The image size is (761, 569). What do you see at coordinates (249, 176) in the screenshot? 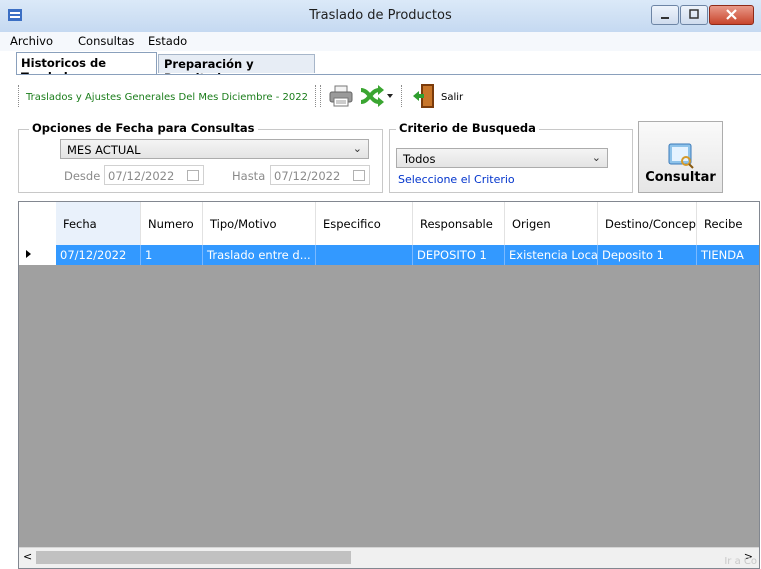
I see `to-label: Hasta` at bounding box center [249, 176].